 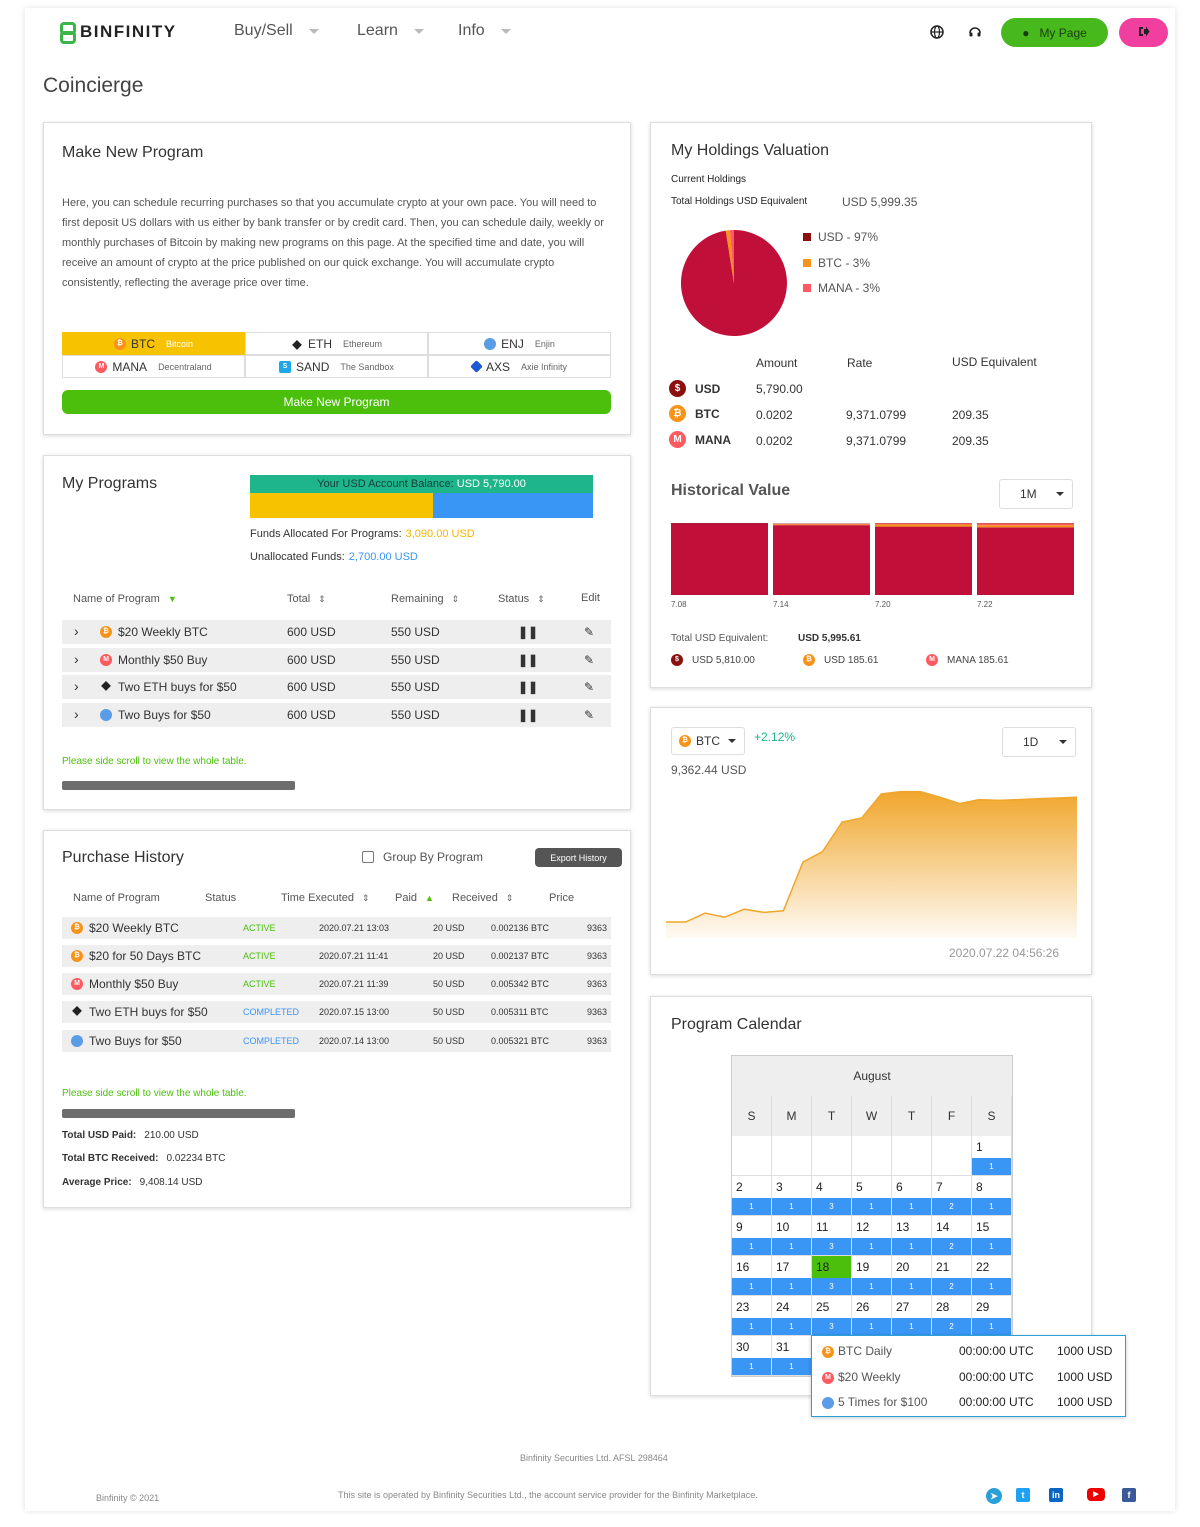 What do you see at coordinates (872, 1196) in the screenshot?
I see `calendar-day: 51` at bounding box center [872, 1196].